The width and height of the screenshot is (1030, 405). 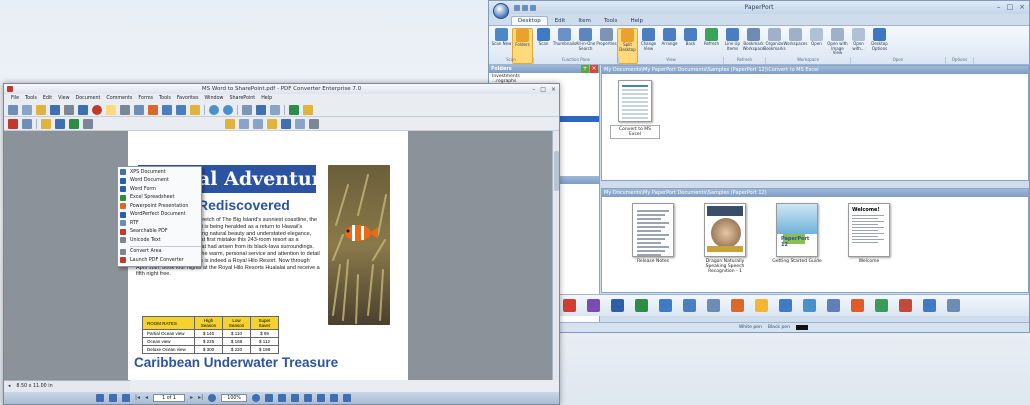 I want to click on stamp-icon, so click(x=125, y=109).